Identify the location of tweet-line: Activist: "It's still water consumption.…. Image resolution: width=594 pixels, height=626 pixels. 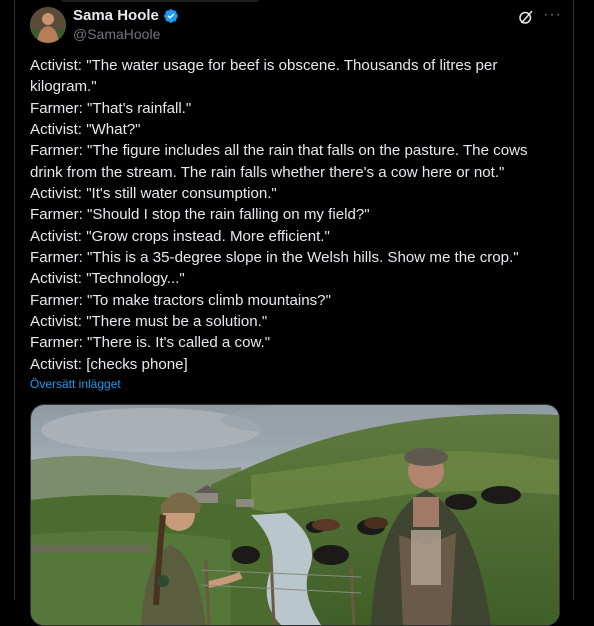
(153, 194).